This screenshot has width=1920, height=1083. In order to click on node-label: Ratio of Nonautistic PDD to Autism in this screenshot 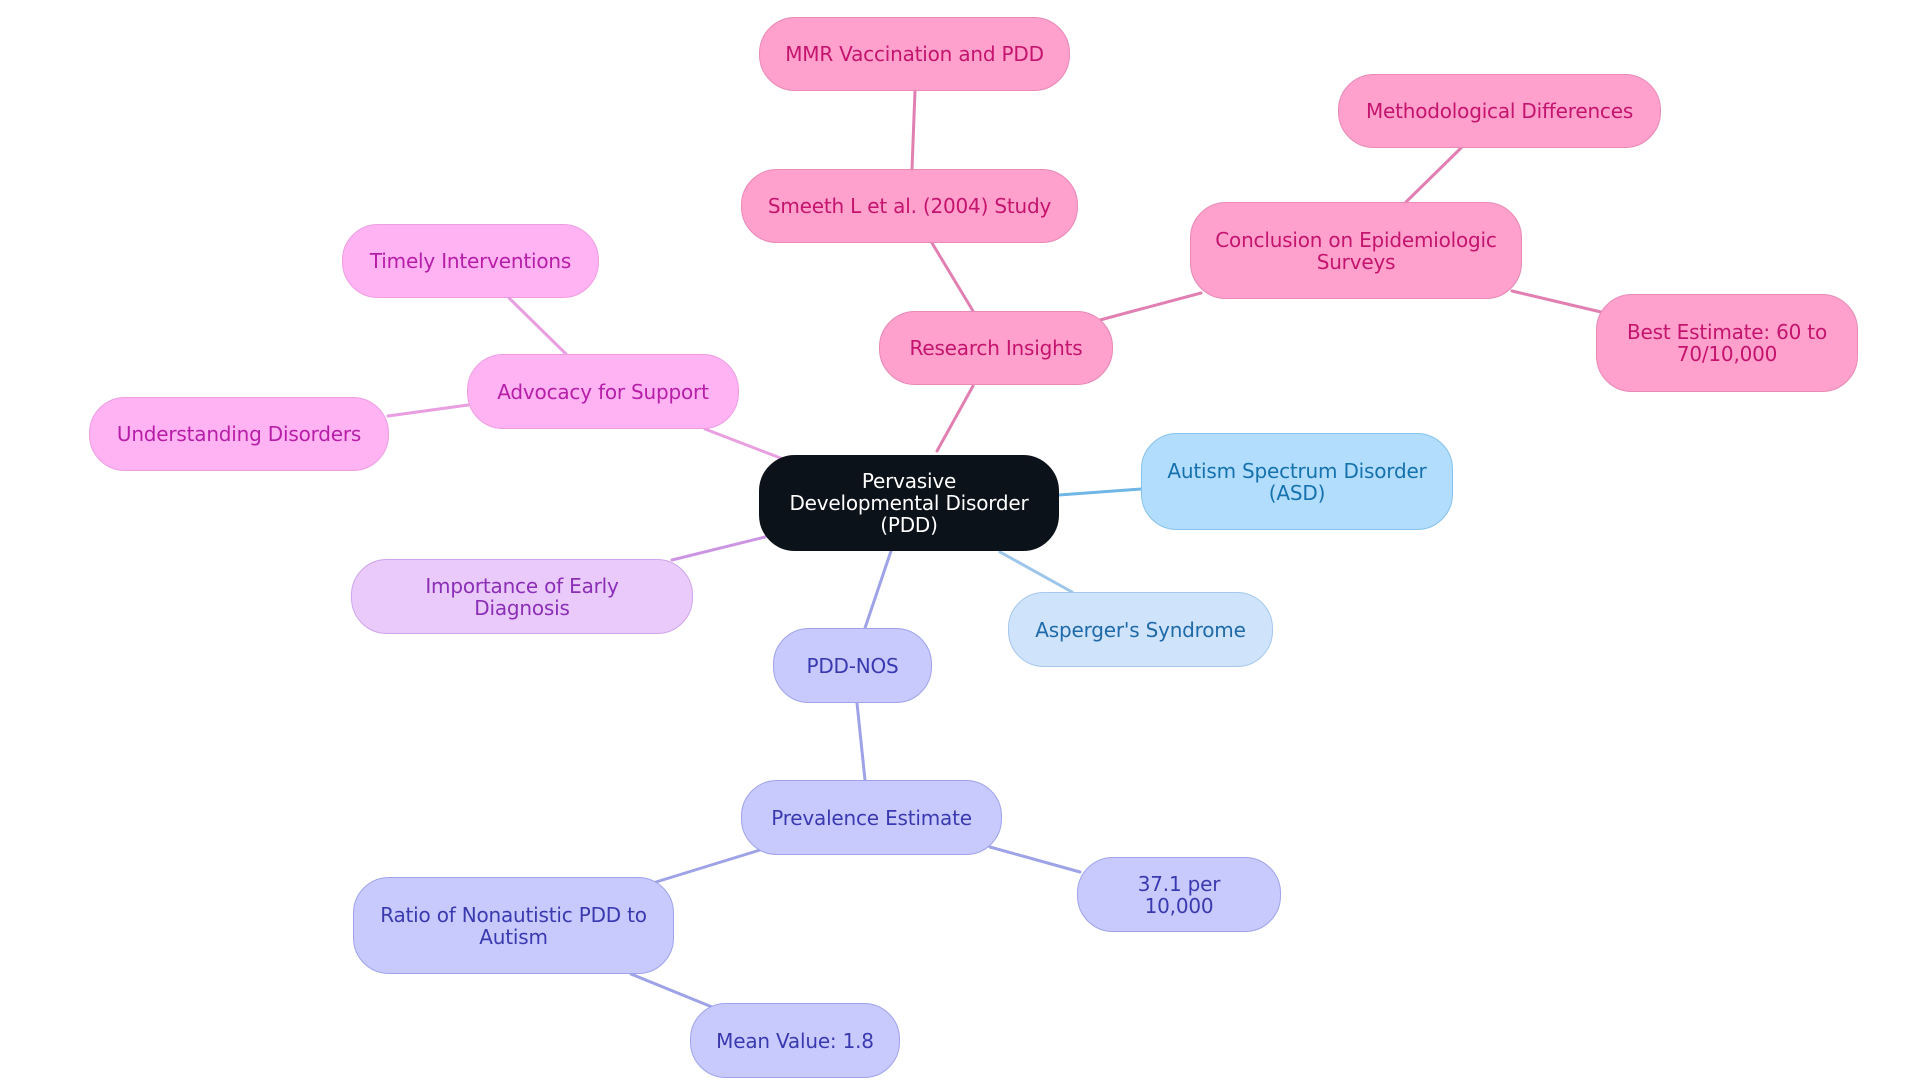, I will do `click(513, 925)`.